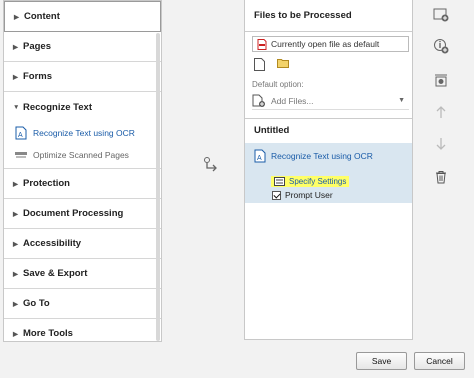 The width and height of the screenshot is (474, 378). I want to click on category-label: Go To, so click(36, 303).